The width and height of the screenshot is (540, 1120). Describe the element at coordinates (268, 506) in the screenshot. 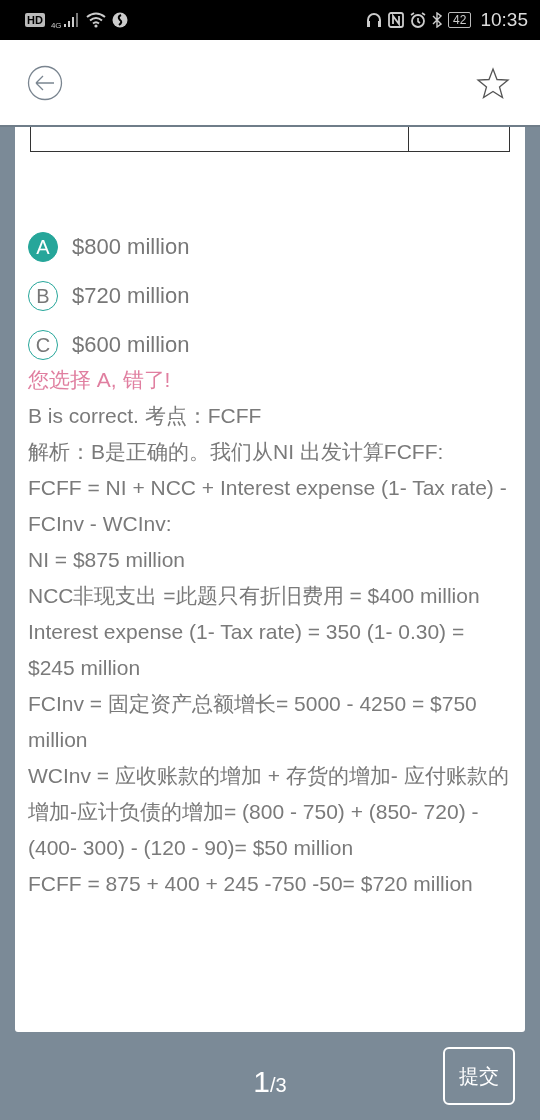

I see `explanation-text: FCFF = NI + NCC + Interest expense (1- Tax rate) - FCInv - WCInv:` at that location.